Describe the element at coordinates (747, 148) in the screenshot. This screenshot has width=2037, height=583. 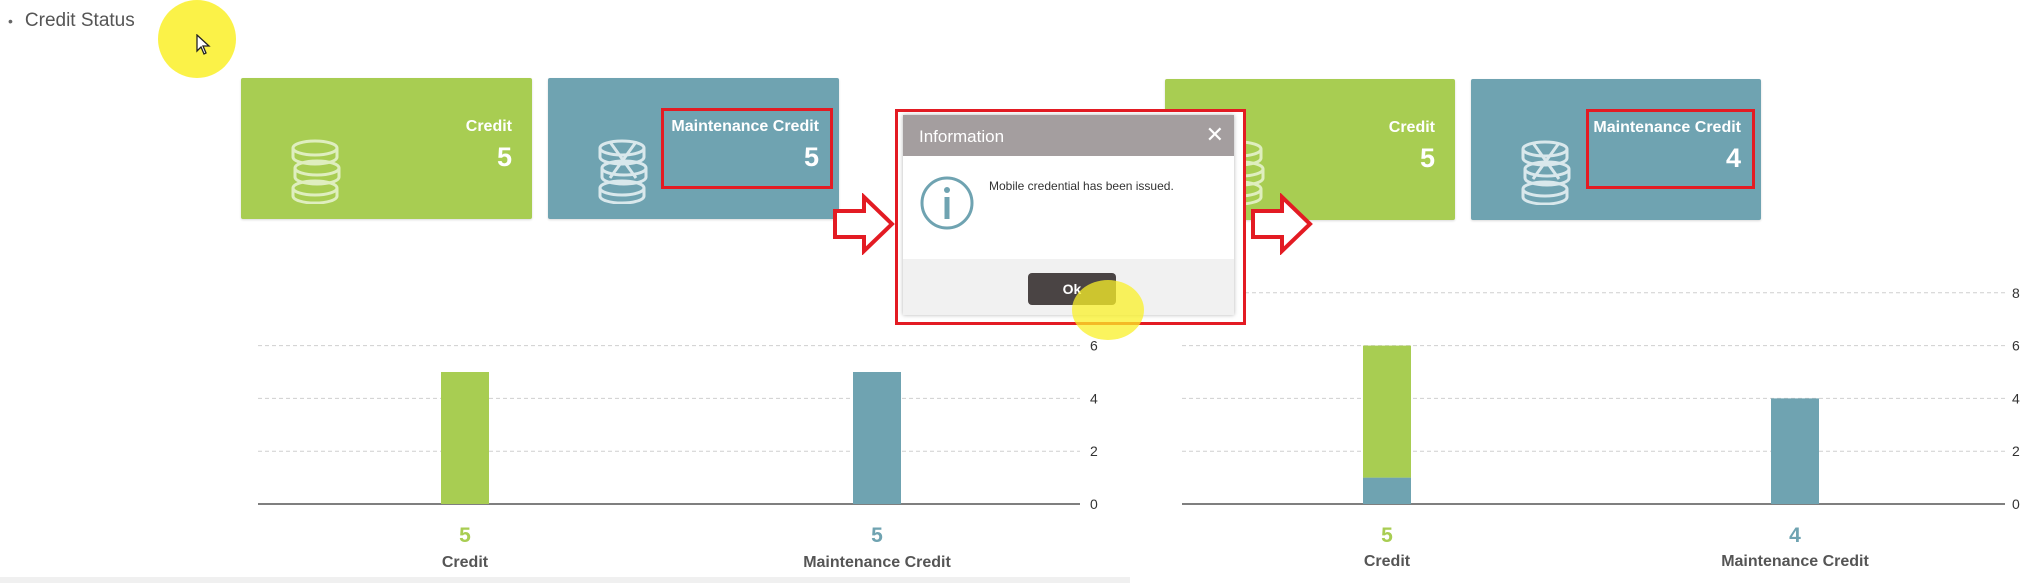
I see `highlight-box-before` at that location.